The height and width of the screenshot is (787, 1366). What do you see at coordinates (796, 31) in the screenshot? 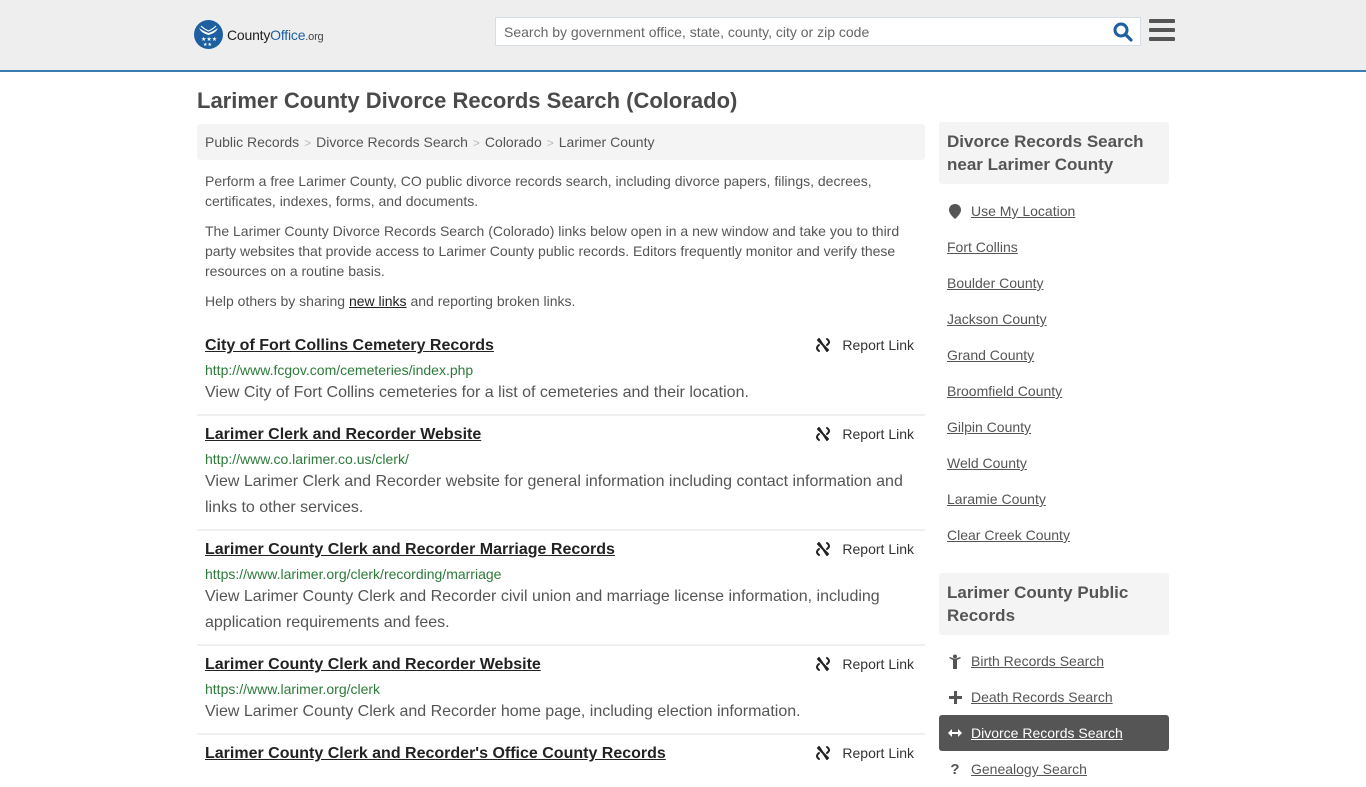
I see `search-input` at bounding box center [796, 31].